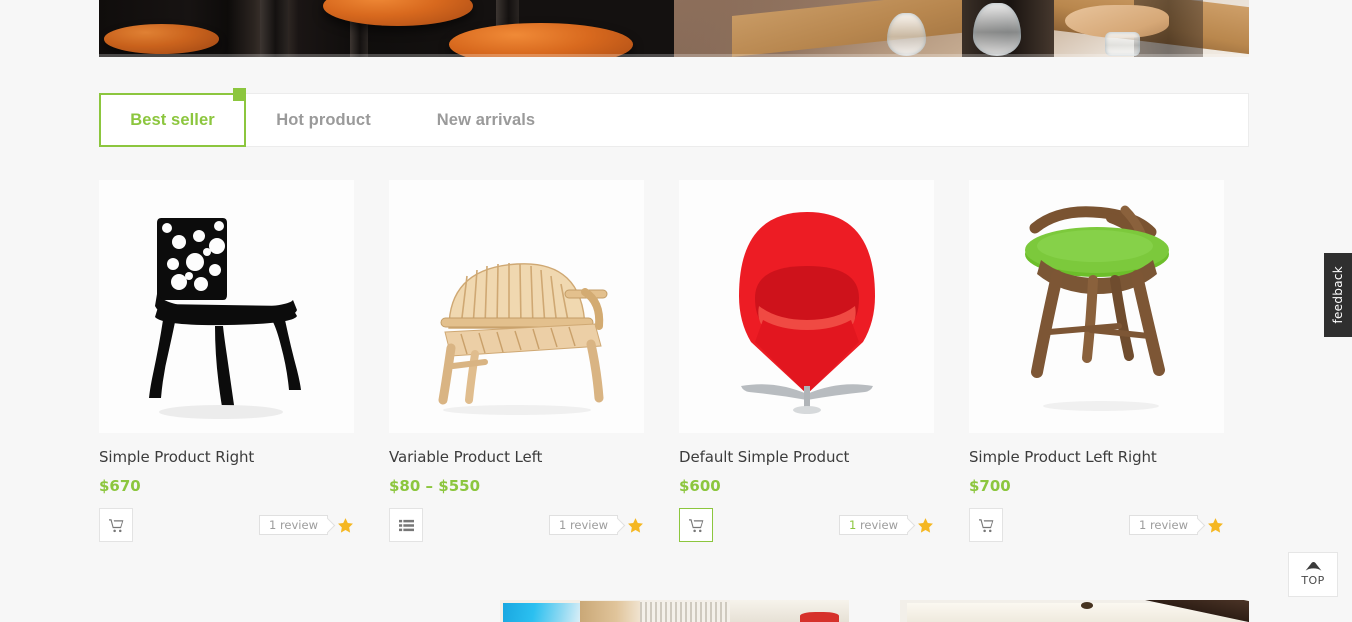 The width and height of the screenshot is (1352, 622). What do you see at coordinates (700, 486) in the screenshot?
I see `product-price: $600` at bounding box center [700, 486].